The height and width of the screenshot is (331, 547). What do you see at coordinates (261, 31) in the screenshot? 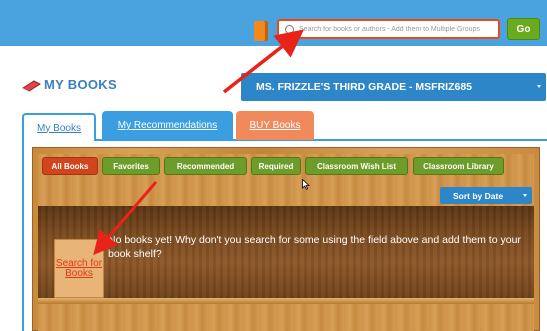
I see `book-icon` at bounding box center [261, 31].